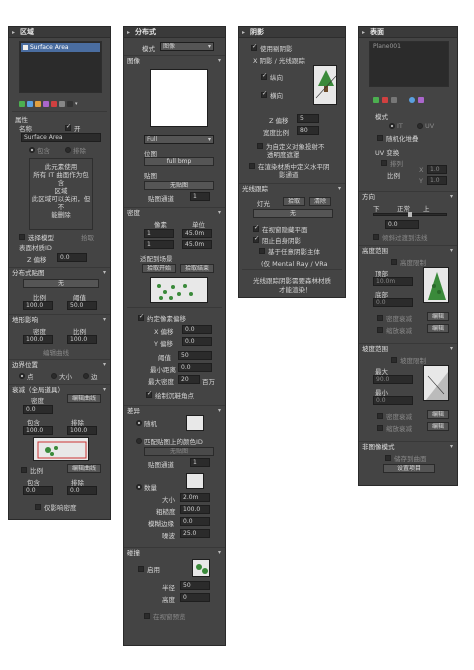 The height and width of the screenshot is (670, 474). Describe the element at coordinates (195, 367) in the screenshot. I see `min-dist-field: 0.0` at that location.